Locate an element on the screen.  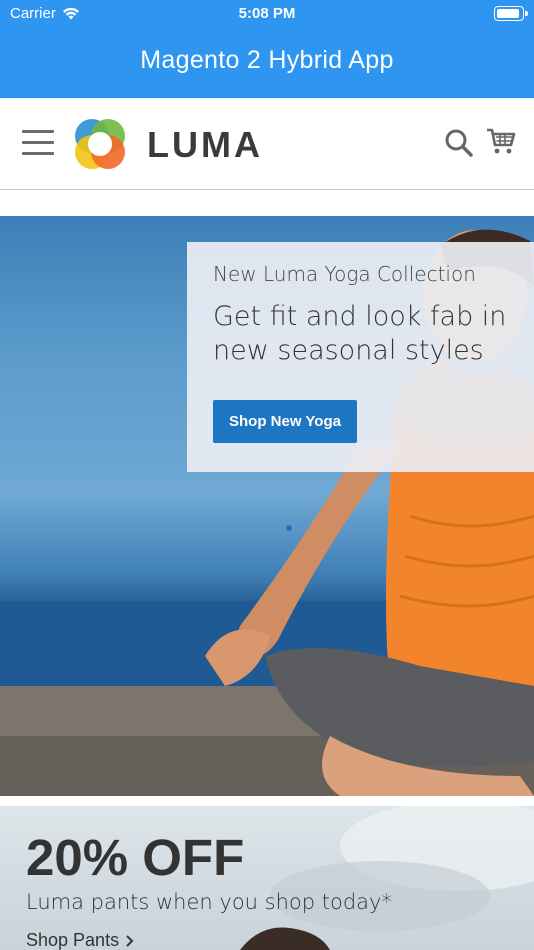
luma-logo-icon is located at coordinates (100, 144).